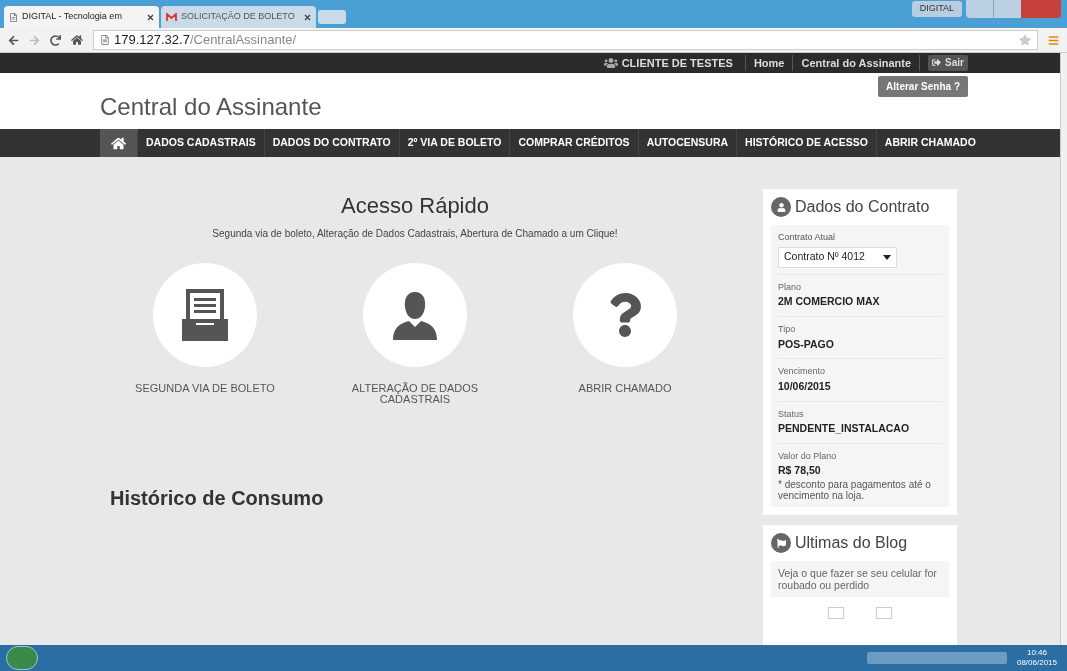 This screenshot has width=1067, height=671. What do you see at coordinates (887, 257) in the screenshot?
I see `dropdown-caret-icon` at bounding box center [887, 257].